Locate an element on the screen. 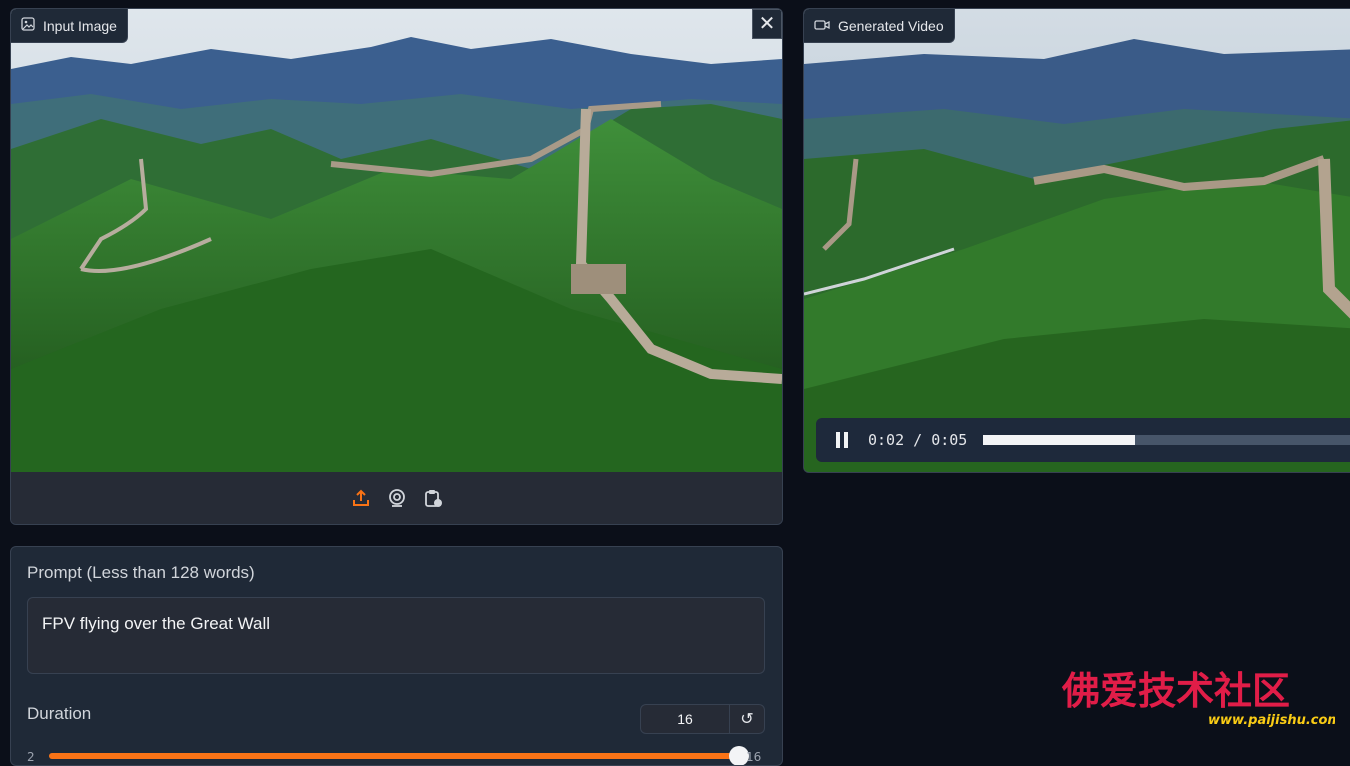 The height and width of the screenshot is (766, 1350). duration-number-input is located at coordinates (685, 719).